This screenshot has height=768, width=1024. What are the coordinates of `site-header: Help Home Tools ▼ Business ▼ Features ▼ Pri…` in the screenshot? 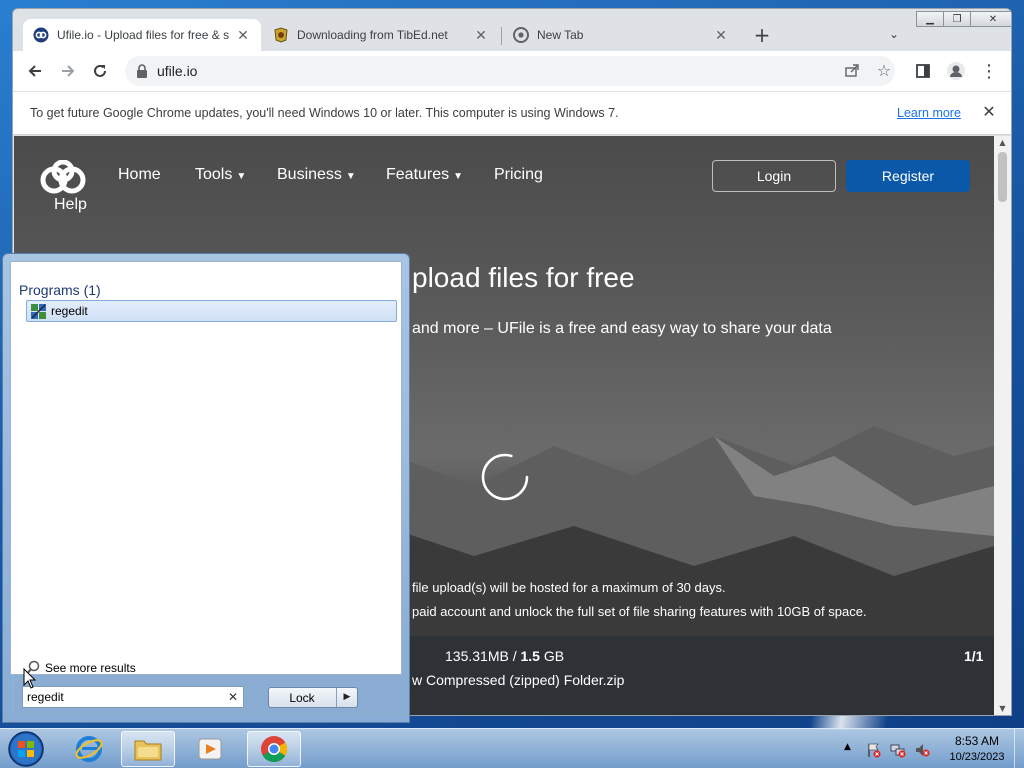 It's located at (504, 176).